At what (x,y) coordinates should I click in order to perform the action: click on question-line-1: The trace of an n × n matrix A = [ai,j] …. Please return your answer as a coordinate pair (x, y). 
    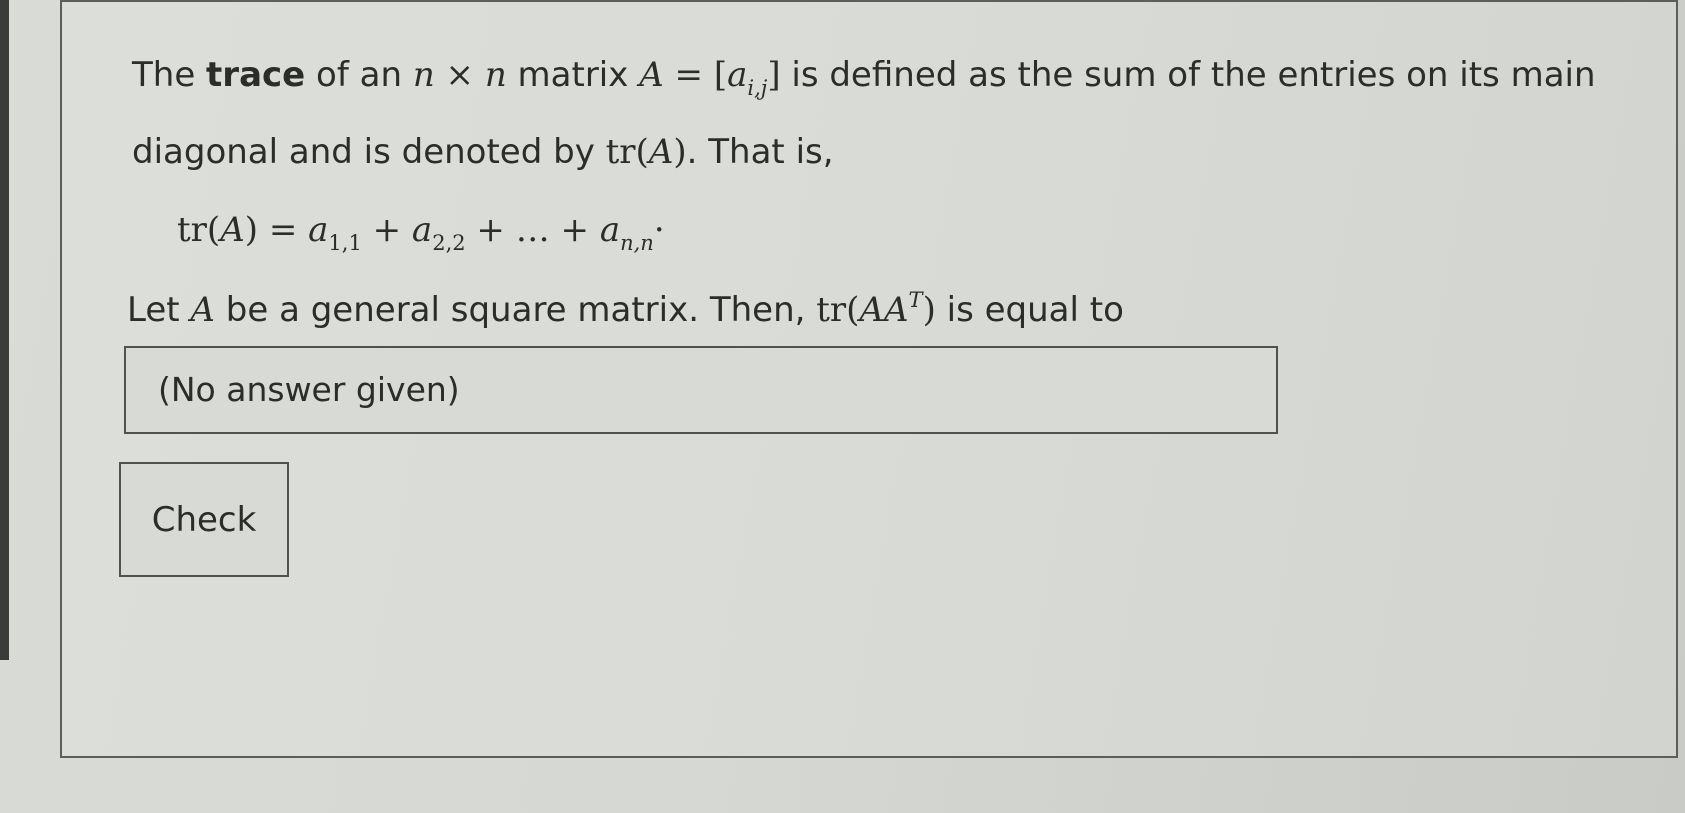
    Looking at the image, I should click on (864, 77).